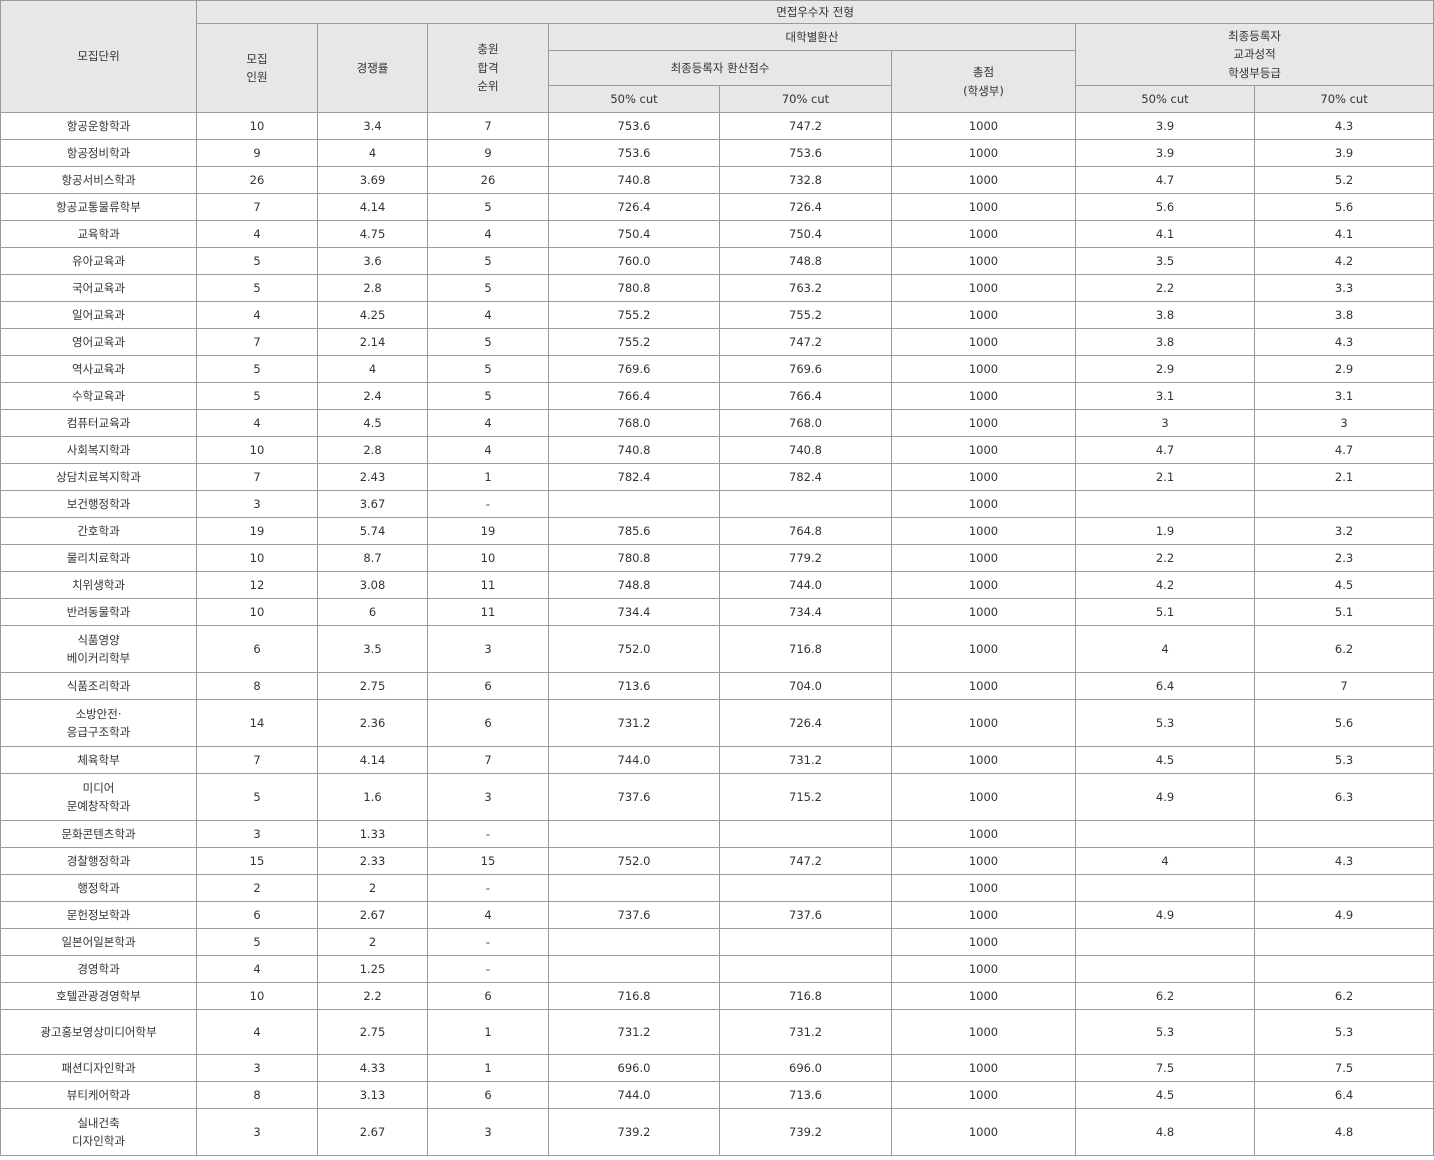 The image size is (1434, 1160). I want to click on cell-score-cut50: 737.6, so click(634, 915).